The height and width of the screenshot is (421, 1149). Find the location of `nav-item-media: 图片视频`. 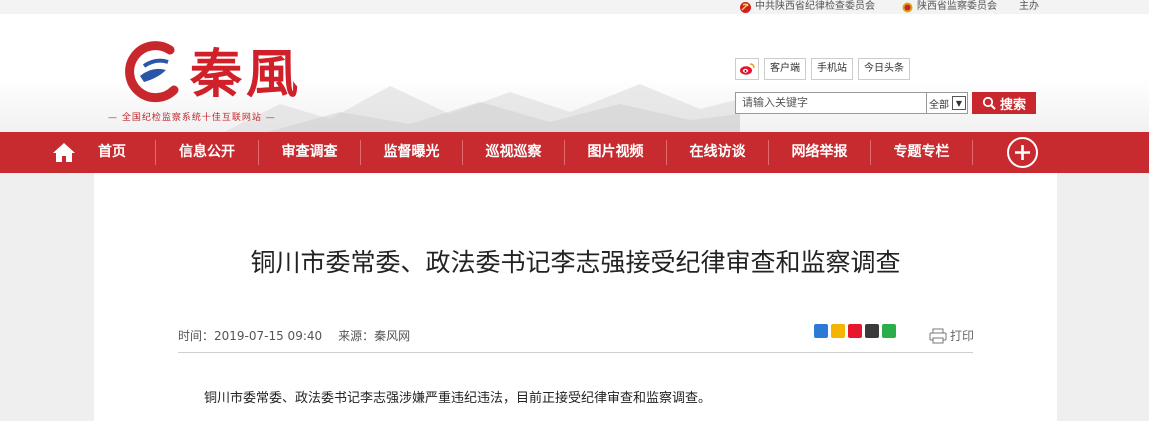

nav-item-media: 图片视频 is located at coordinates (615, 152).